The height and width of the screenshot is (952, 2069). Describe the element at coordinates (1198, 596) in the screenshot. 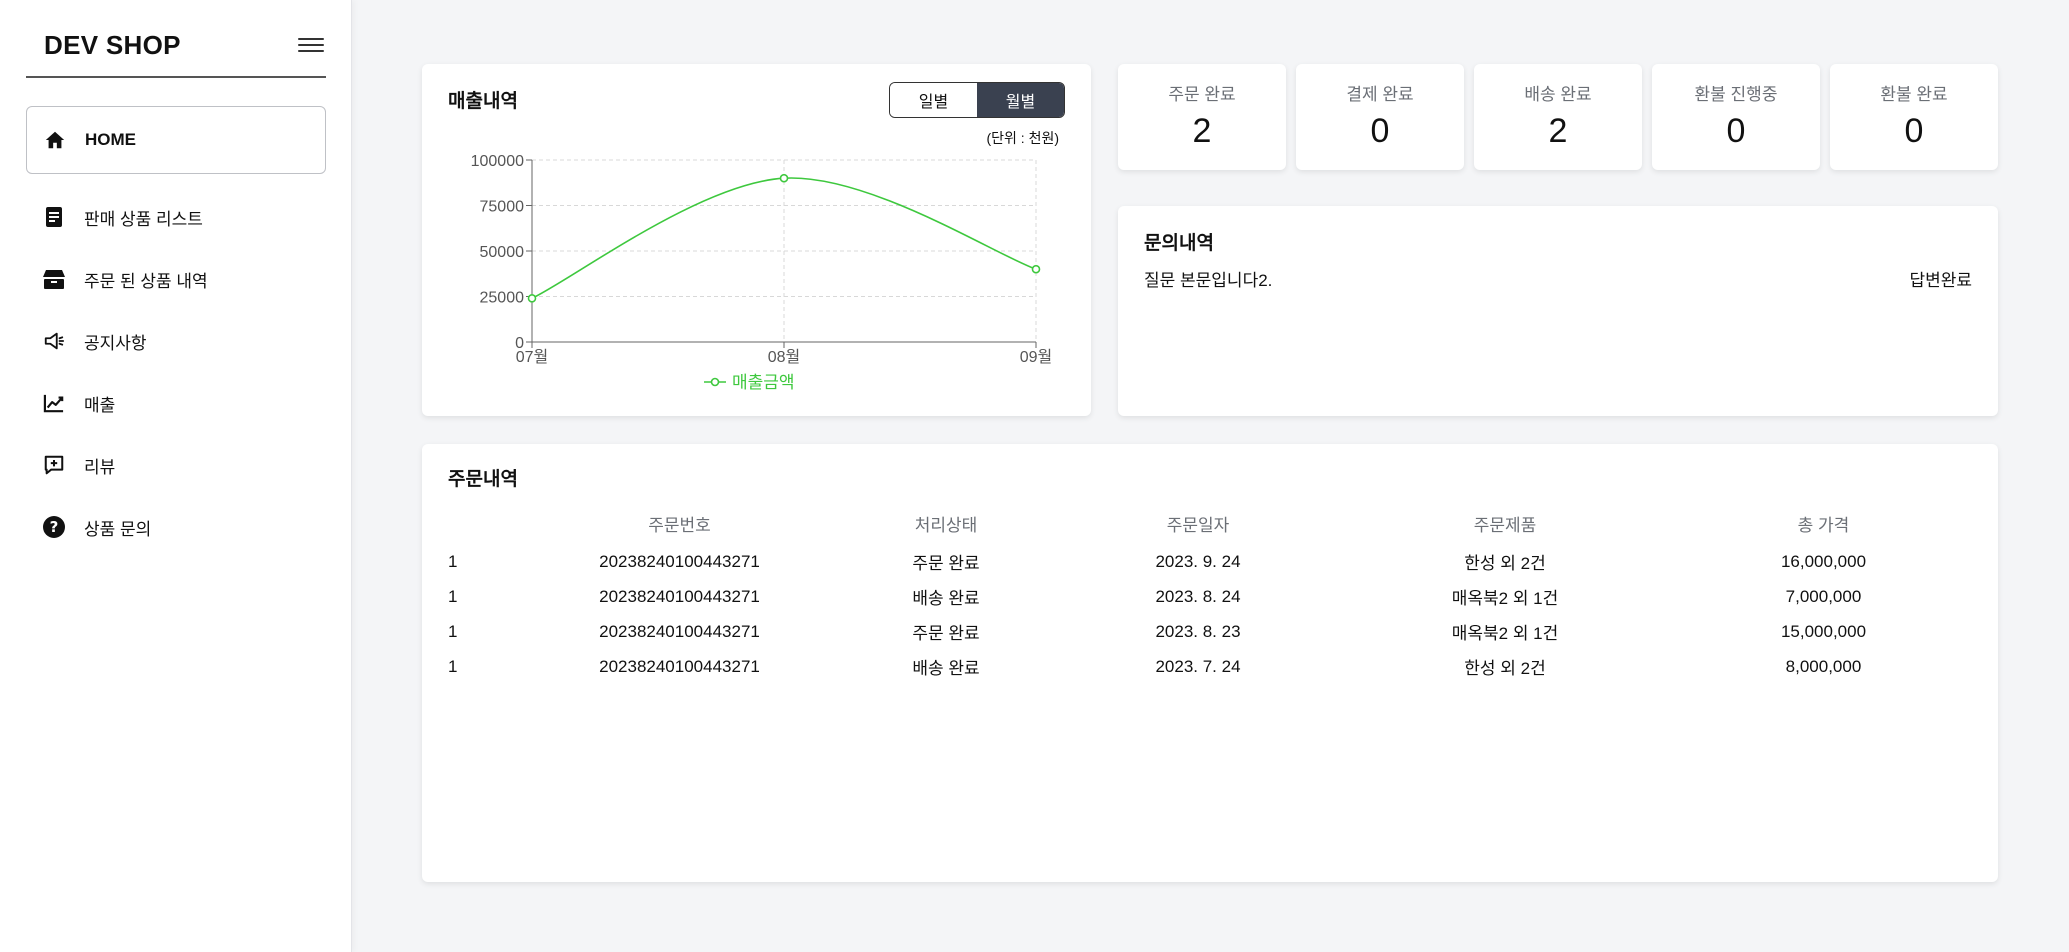

I see `table-cell: 2023. 8. 24` at that location.